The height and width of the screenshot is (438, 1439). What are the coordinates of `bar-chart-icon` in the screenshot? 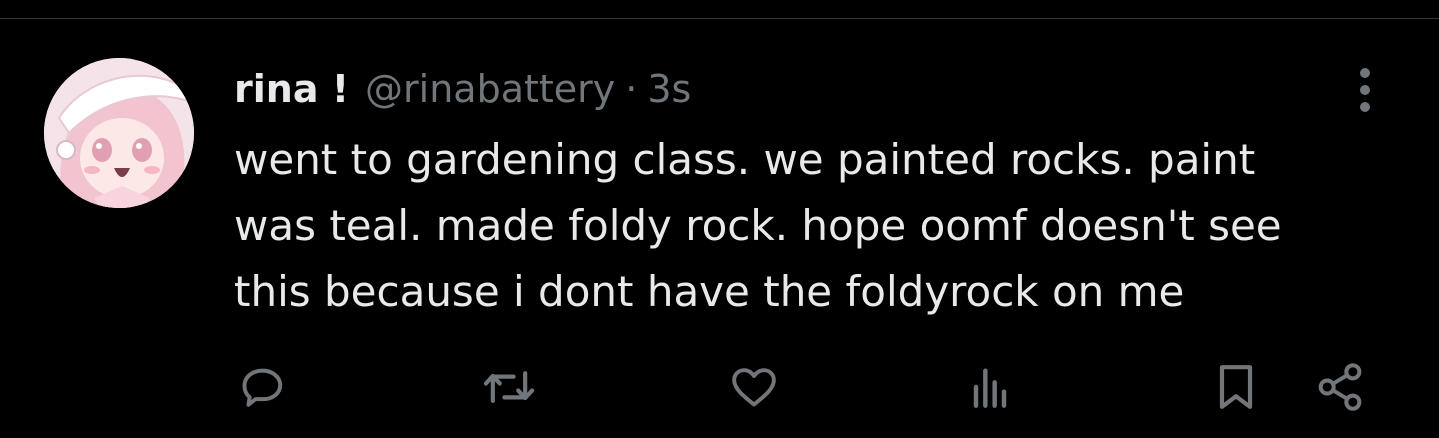 It's located at (990, 388).